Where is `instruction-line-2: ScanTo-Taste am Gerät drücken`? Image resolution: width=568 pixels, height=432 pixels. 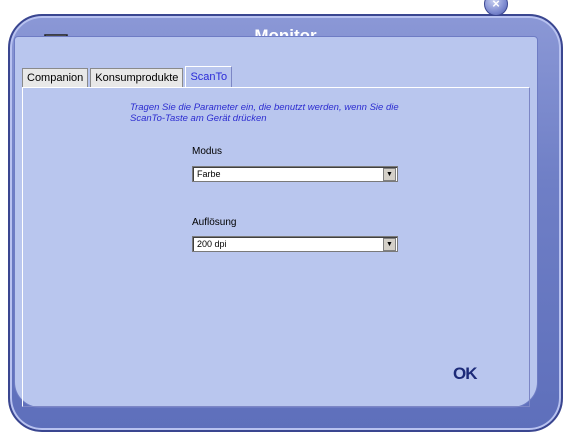 instruction-line-2: ScanTo-Taste am Gerät drücken is located at coordinates (198, 118).